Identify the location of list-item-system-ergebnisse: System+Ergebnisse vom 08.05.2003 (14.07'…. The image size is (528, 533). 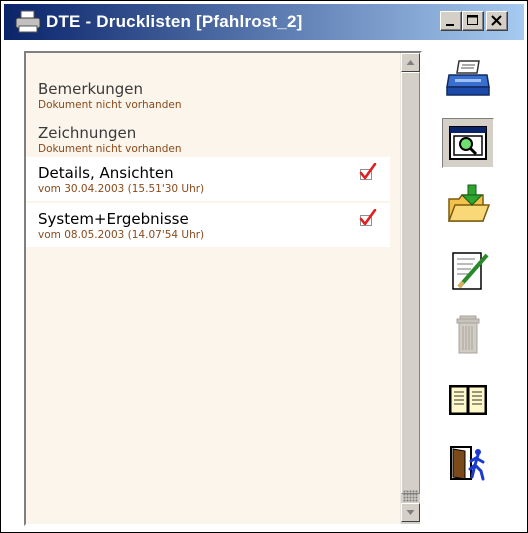
(208, 225).